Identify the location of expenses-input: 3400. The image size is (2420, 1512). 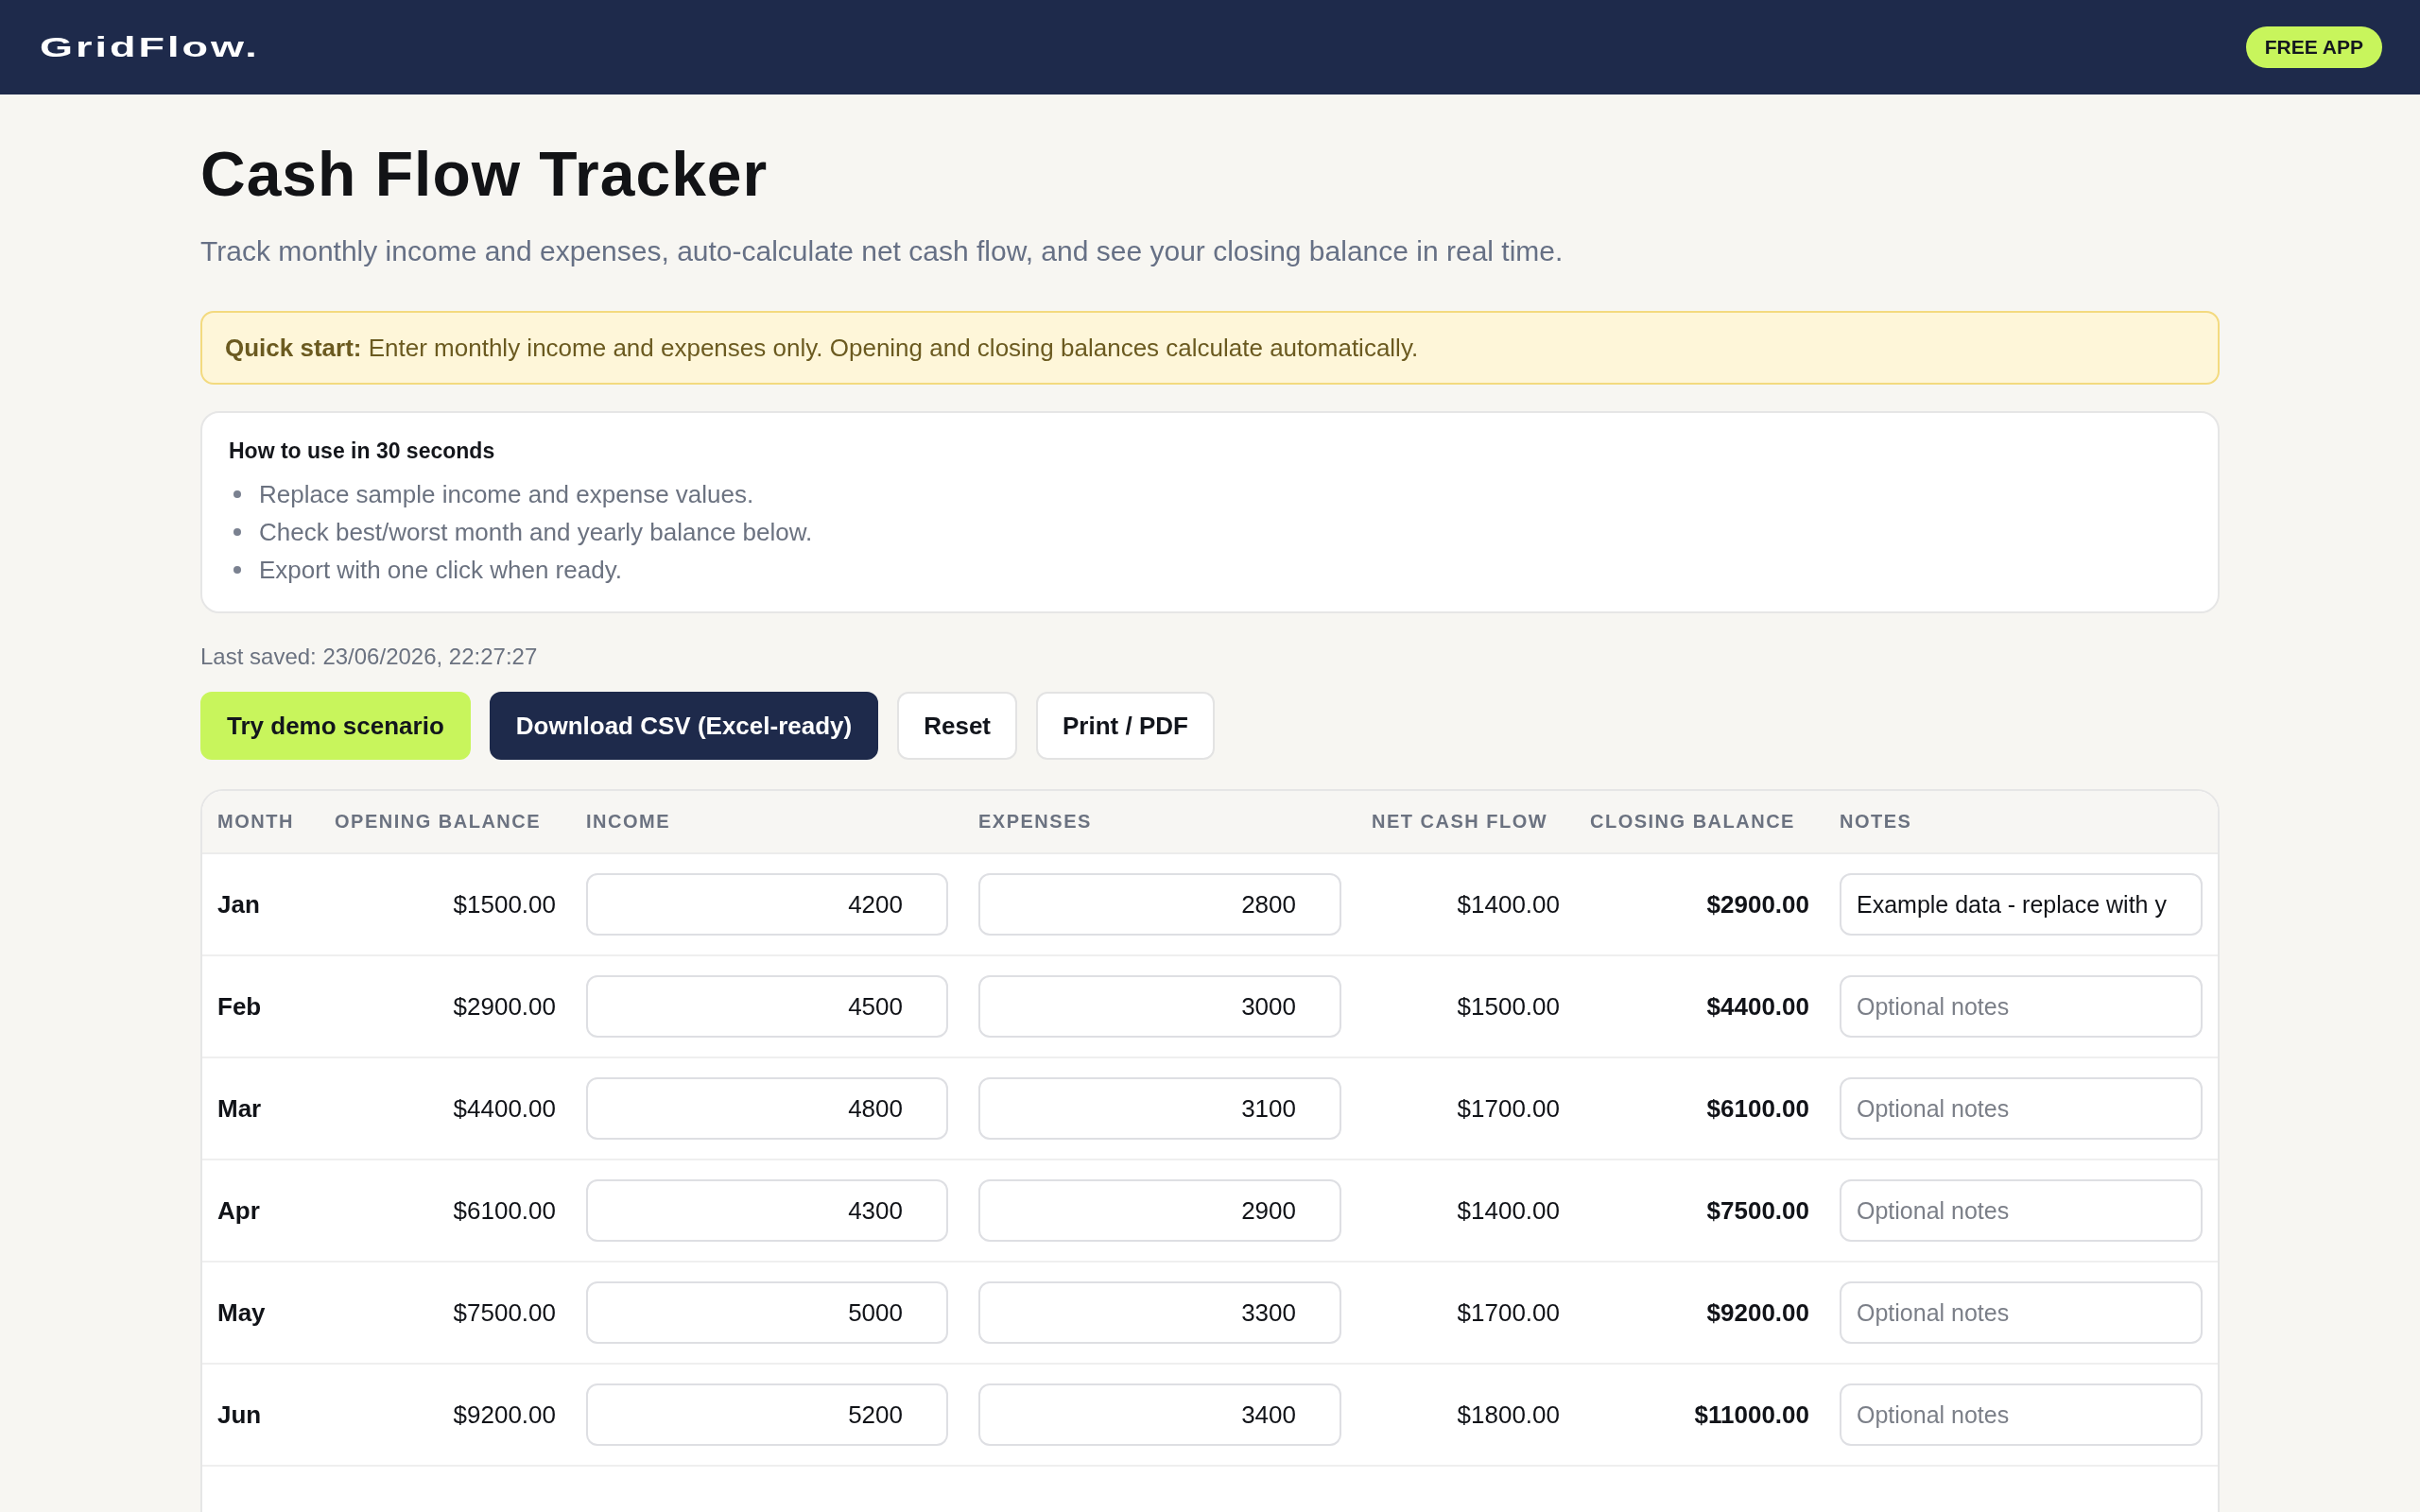
(1160, 1414).